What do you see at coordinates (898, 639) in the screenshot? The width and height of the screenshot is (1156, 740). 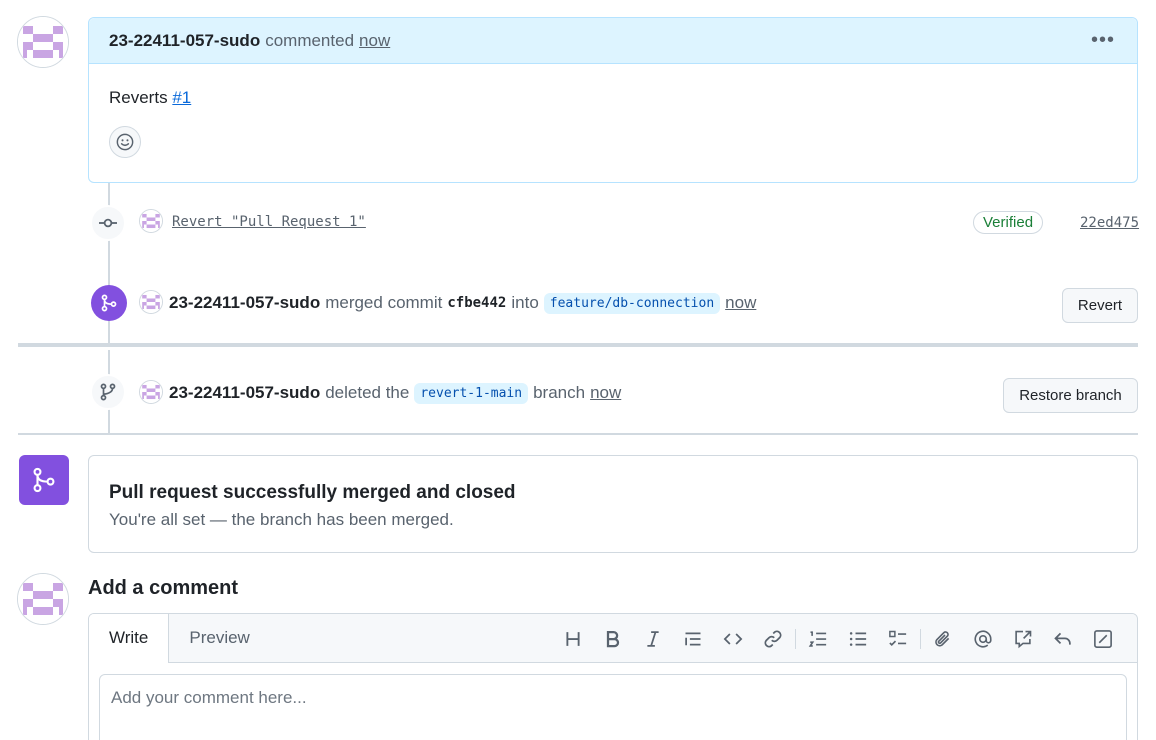 I see `task-list-icon` at bounding box center [898, 639].